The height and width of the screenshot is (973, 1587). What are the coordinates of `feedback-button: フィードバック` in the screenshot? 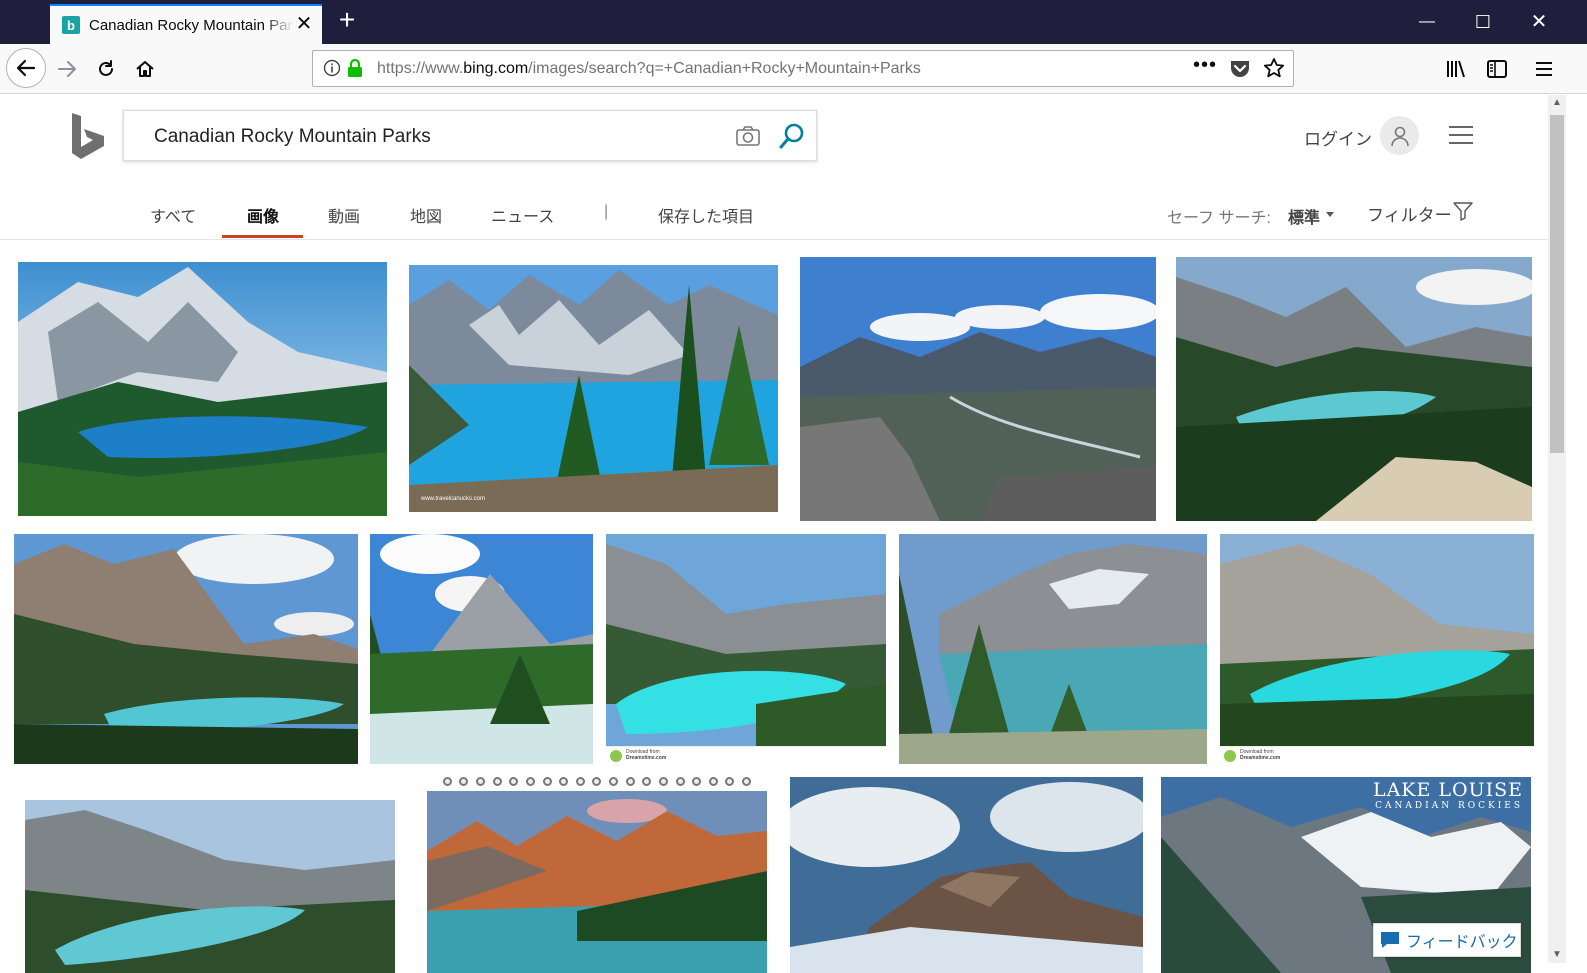 It's located at (1447, 940).